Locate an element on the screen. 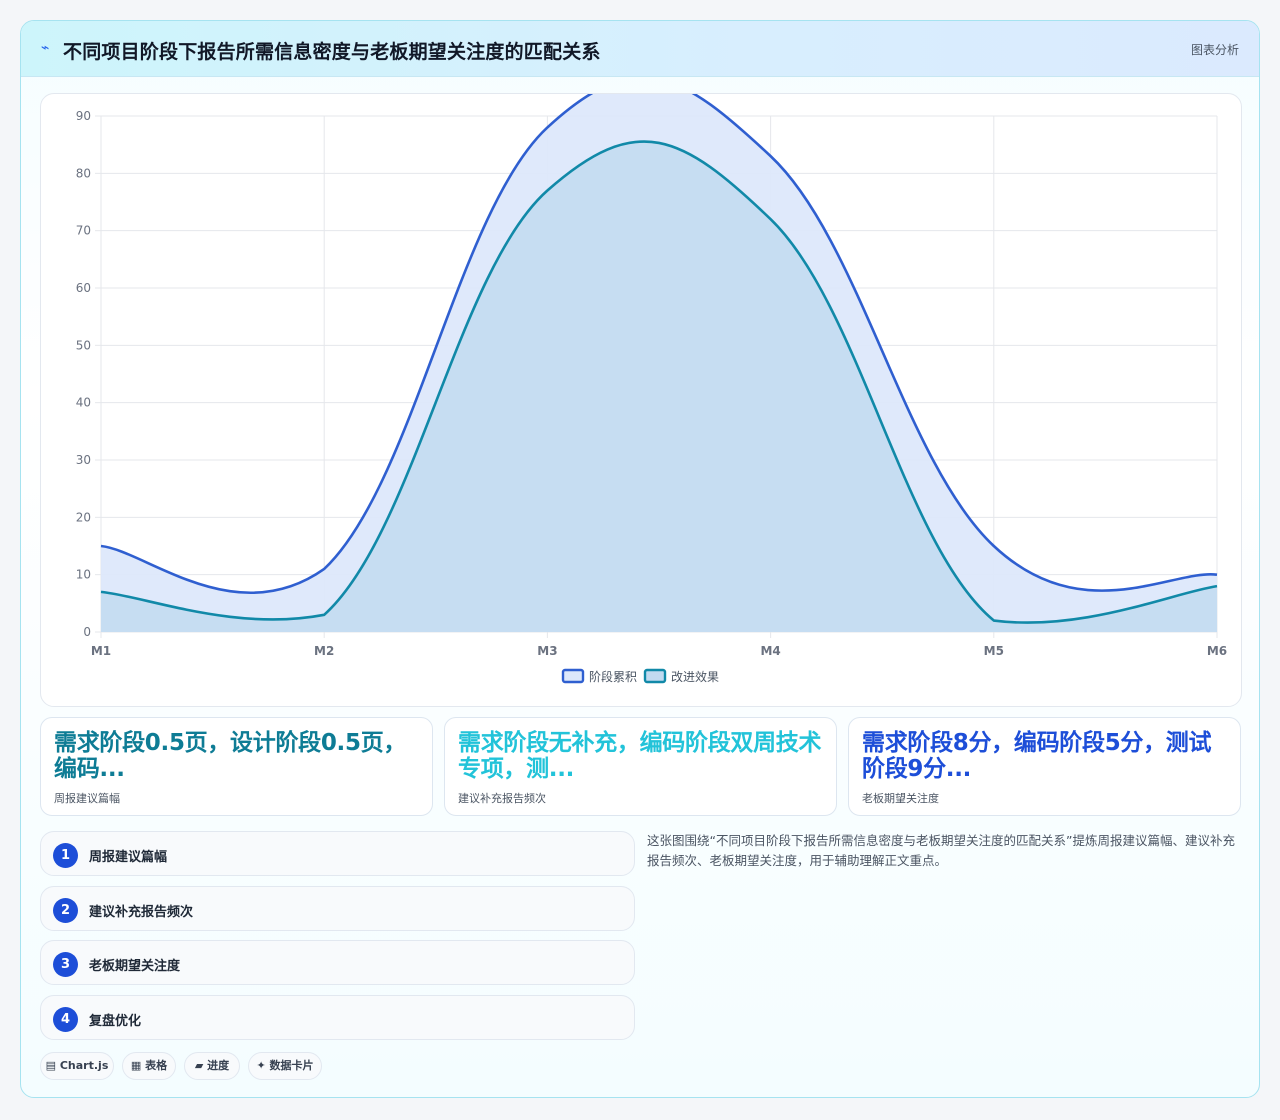 The height and width of the screenshot is (1120, 1280). page-title: 不同项目阶段下报告所需信息密度与老板期望关注度的匹配关系 is located at coordinates (332, 52).